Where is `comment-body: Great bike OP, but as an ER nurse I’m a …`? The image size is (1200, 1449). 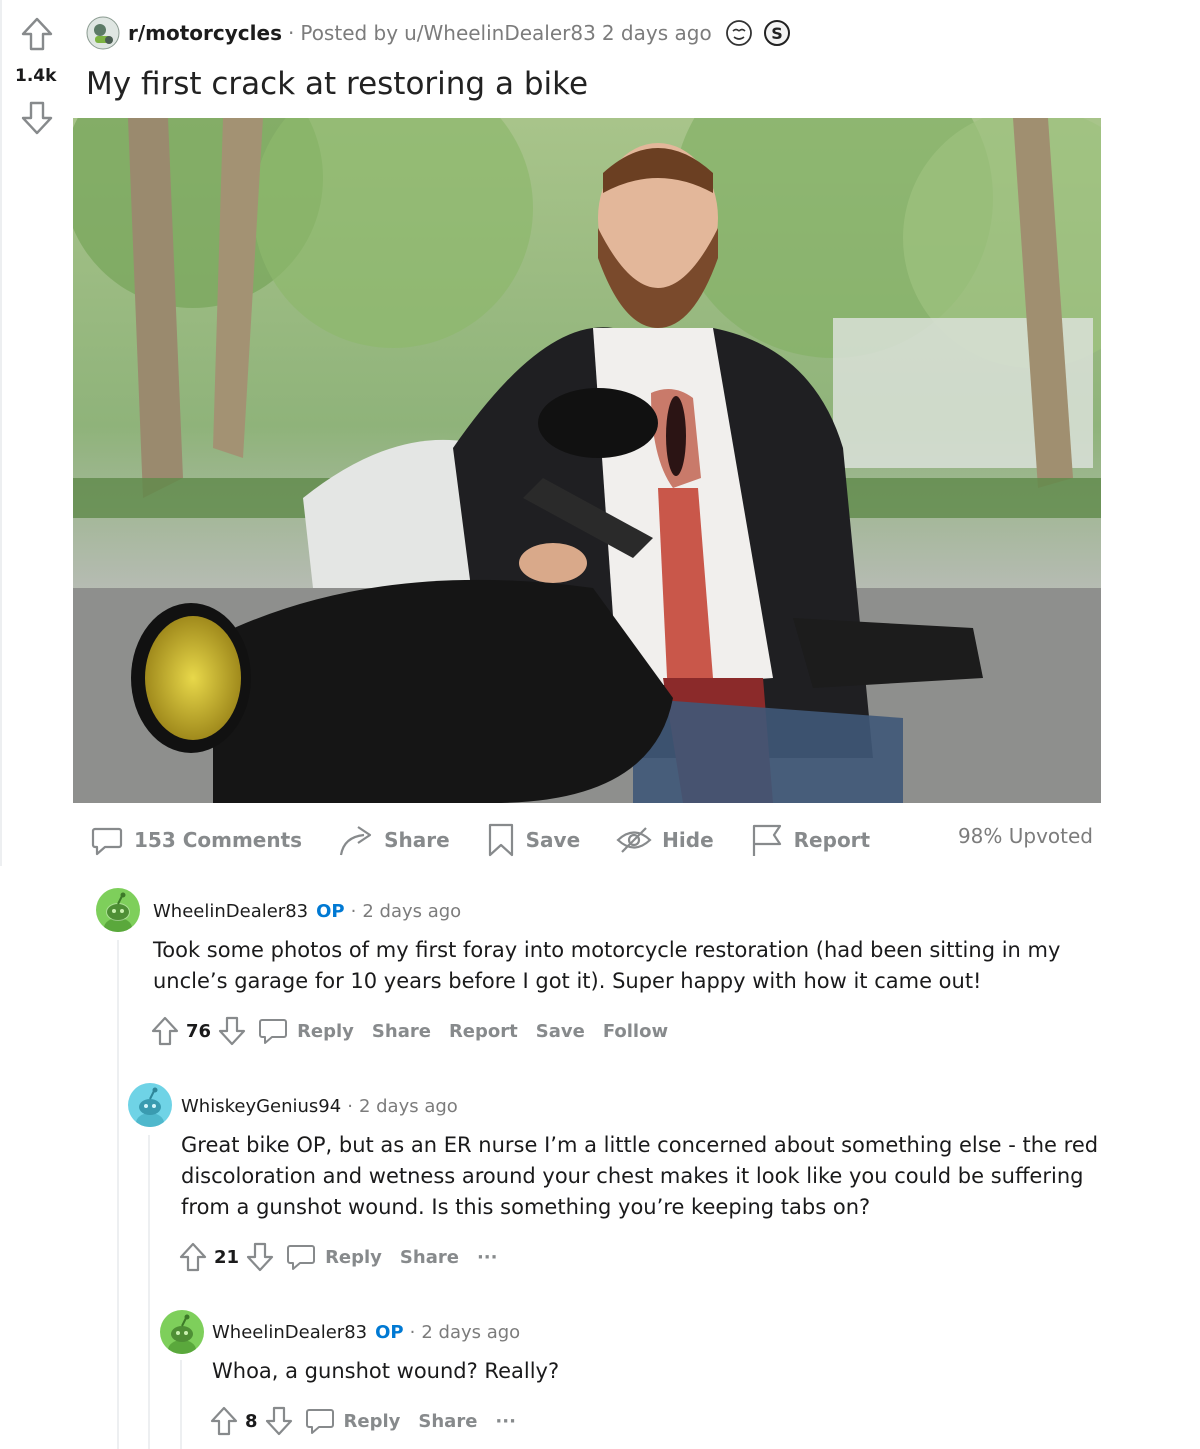
comment-body: Great bike OP, but as an ER nurse I’m a … is located at coordinates (640, 1176).